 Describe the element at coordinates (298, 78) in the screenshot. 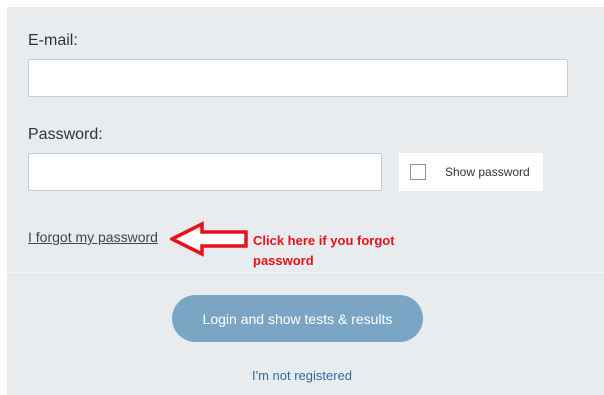

I see `email-field` at that location.